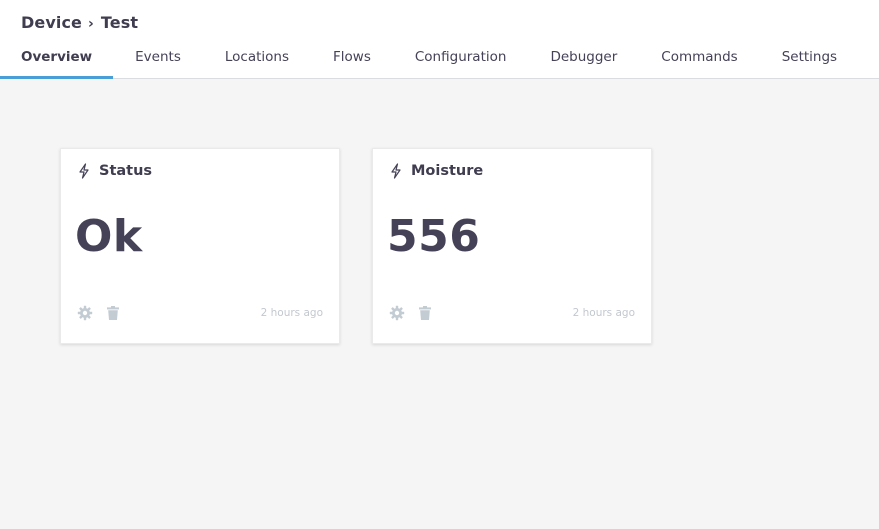 Image resolution: width=879 pixels, height=529 pixels. I want to click on tab-flows: Flows, so click(352, 61).